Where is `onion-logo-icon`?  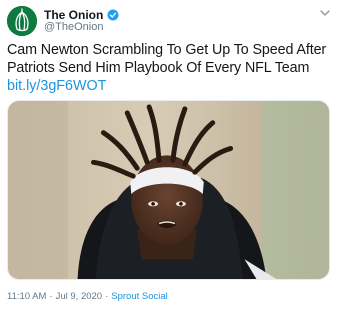
onion-logo-icon is located at coordinates (22, 21).